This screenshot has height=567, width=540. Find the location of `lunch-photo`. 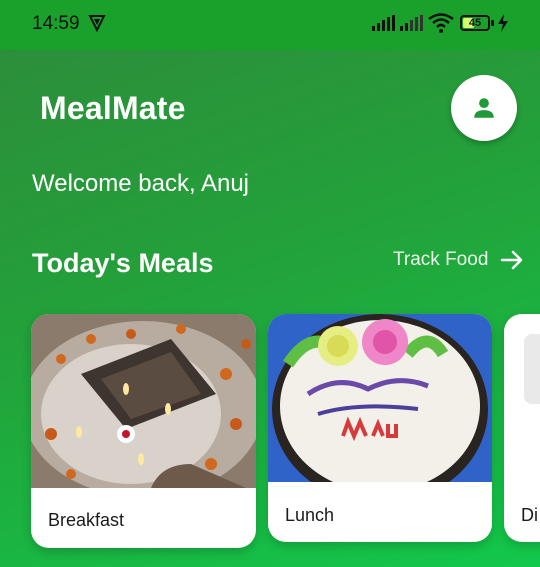

lunch-photo is located at coordinates (380, 398).